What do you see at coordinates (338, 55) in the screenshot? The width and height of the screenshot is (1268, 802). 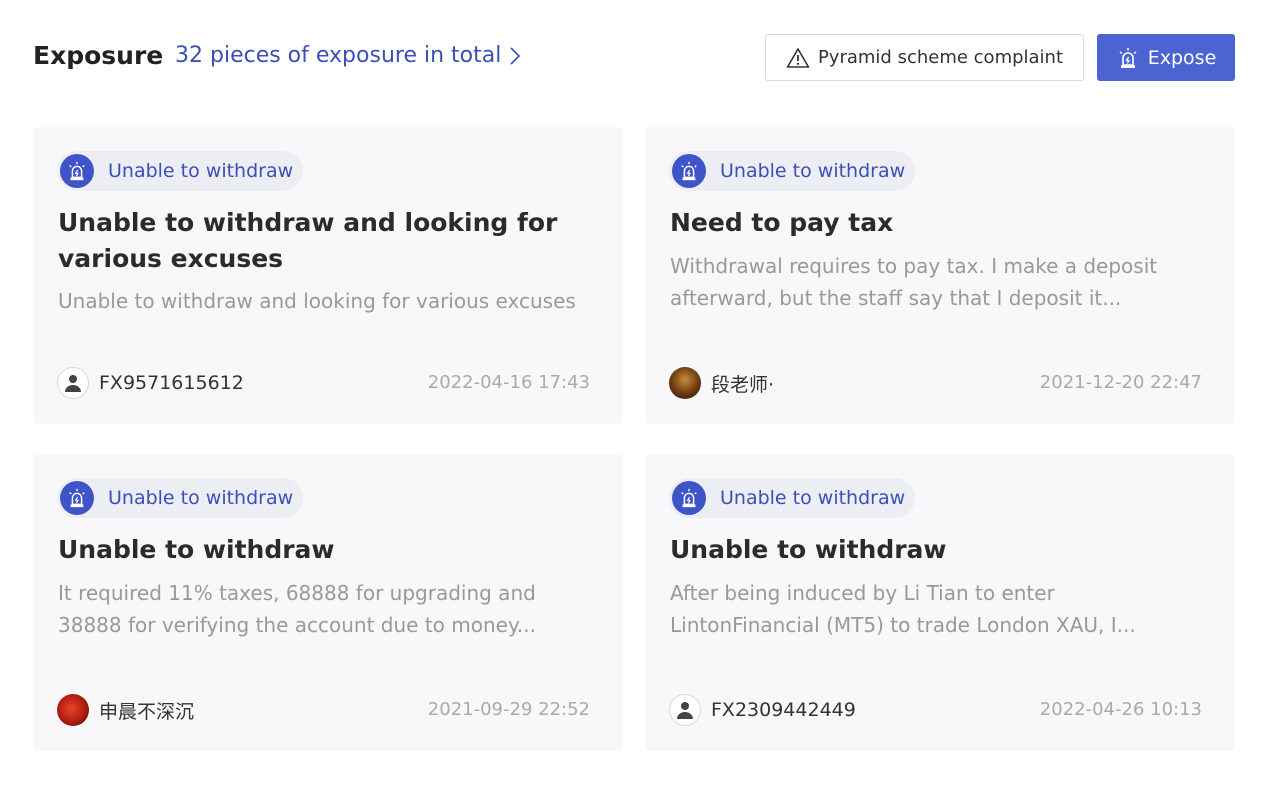 I see `total-exposure-label: 32 pieces of exposure in total` at bounding box center [338, 55].